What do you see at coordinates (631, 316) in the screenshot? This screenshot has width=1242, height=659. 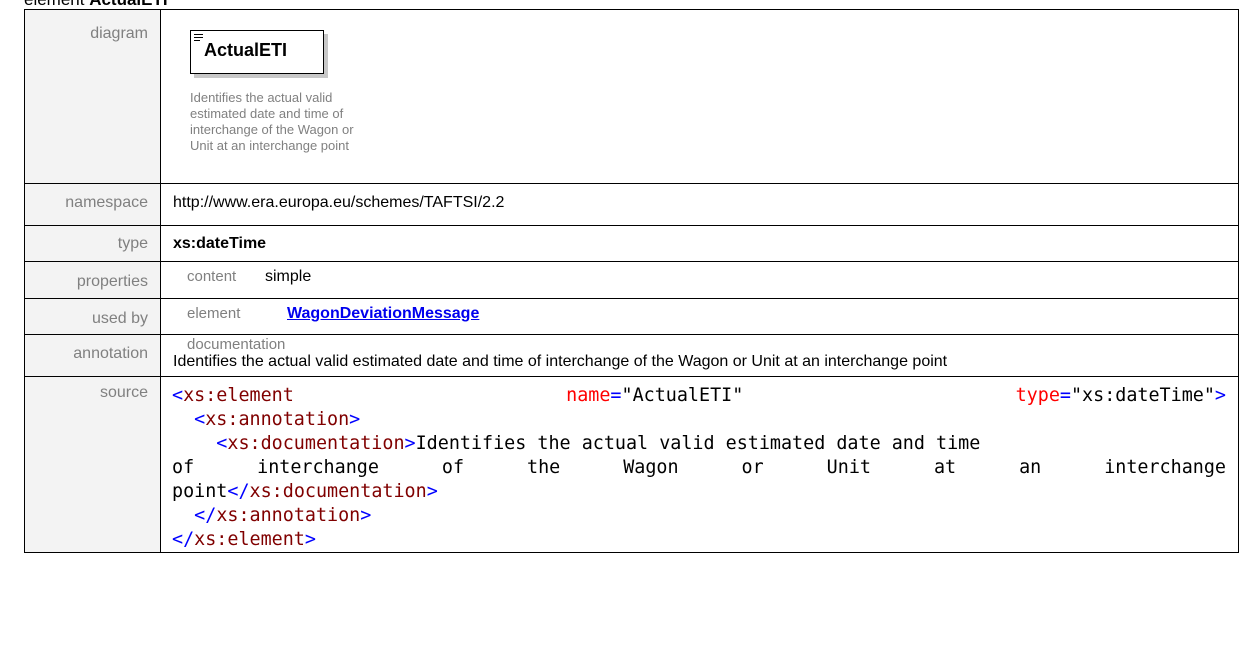 I see `used-by-row: used by element WagonDeviationMessage` at bounding box center [631, 316].